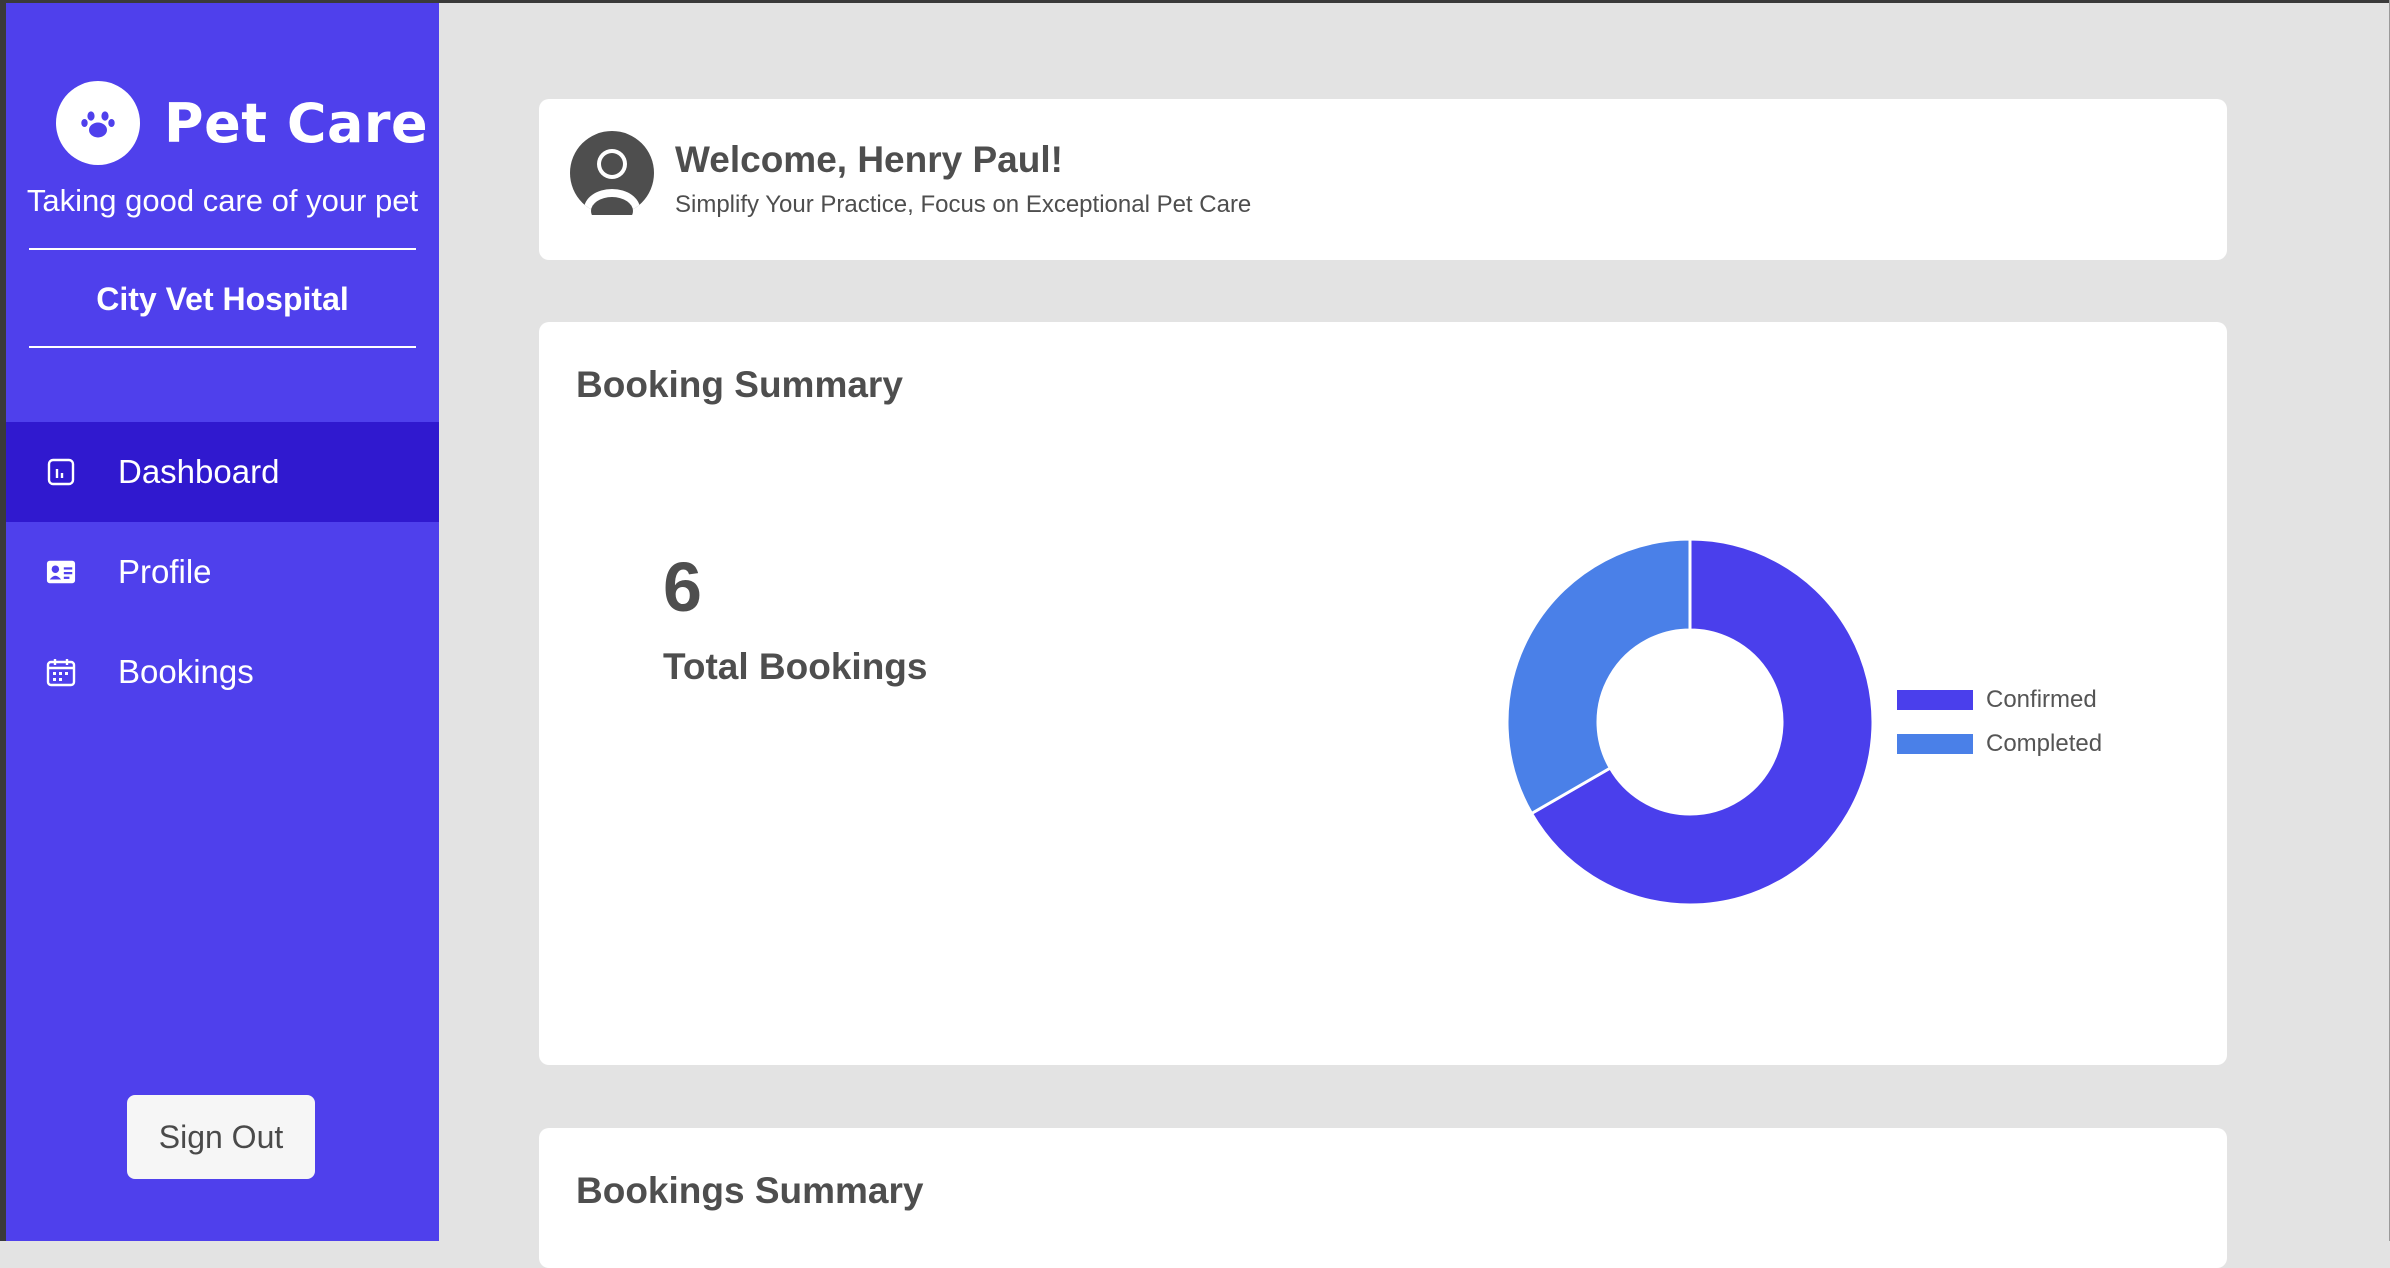 Image resolution: width=2390 pixels, height=1268 pixels. Describe the element at coordinates (222, 200) in the screenshot. I see `brand-tagline: Taking good care of your pet` at that location.